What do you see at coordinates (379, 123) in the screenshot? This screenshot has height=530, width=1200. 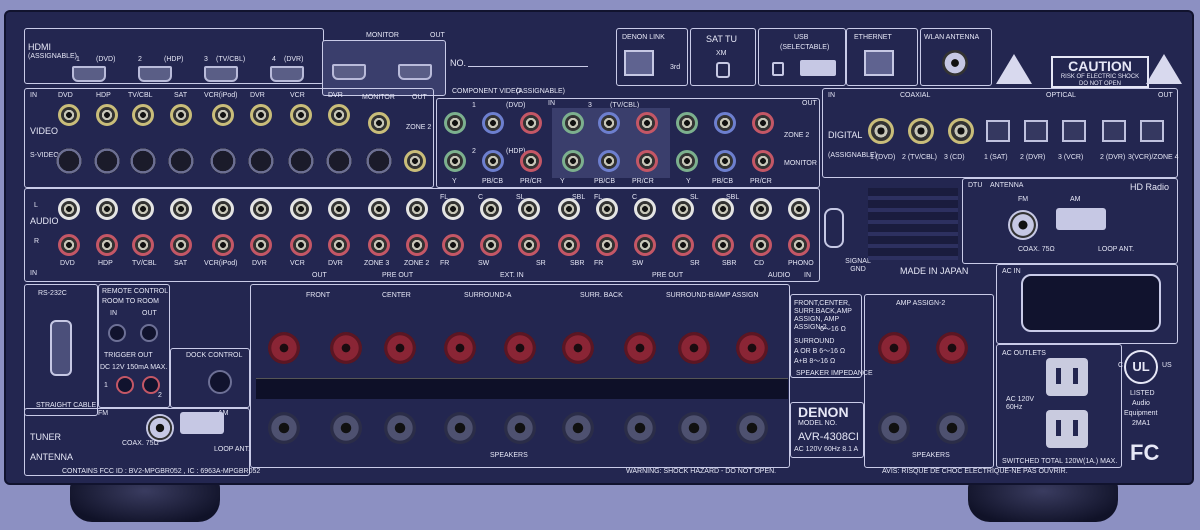 I see `video-monitor-jack` at bounding box center [379, 123].